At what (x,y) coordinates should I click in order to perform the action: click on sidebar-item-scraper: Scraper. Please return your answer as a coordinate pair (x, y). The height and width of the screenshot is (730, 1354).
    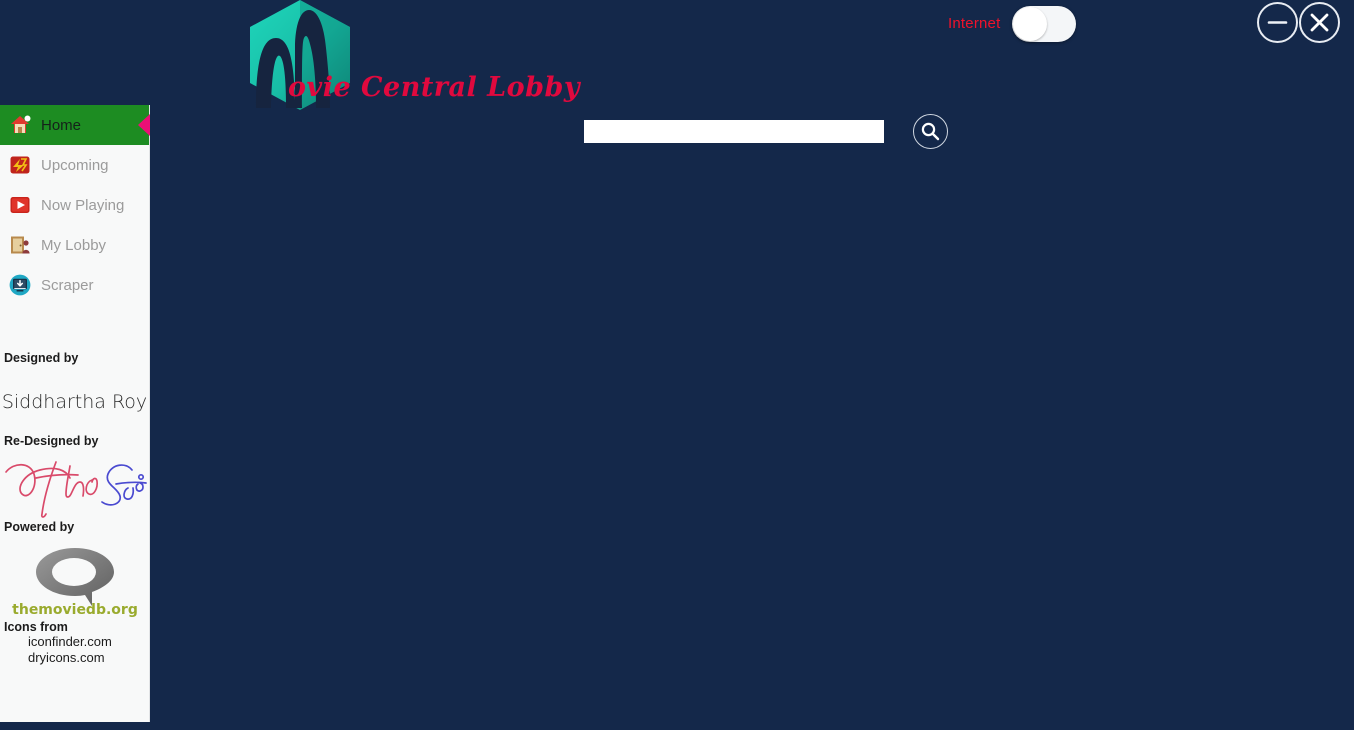
    Looking at the image, I should click on (74, 285).